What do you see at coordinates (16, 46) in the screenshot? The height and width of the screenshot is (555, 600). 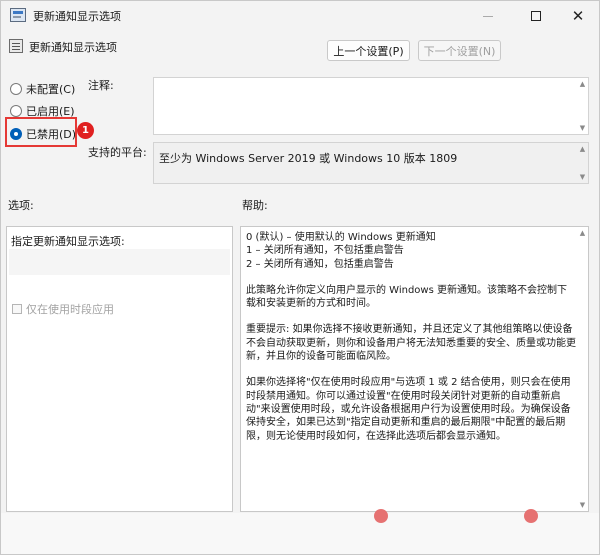 I see `policy-setting-icon` at bounding box center [16, 46].